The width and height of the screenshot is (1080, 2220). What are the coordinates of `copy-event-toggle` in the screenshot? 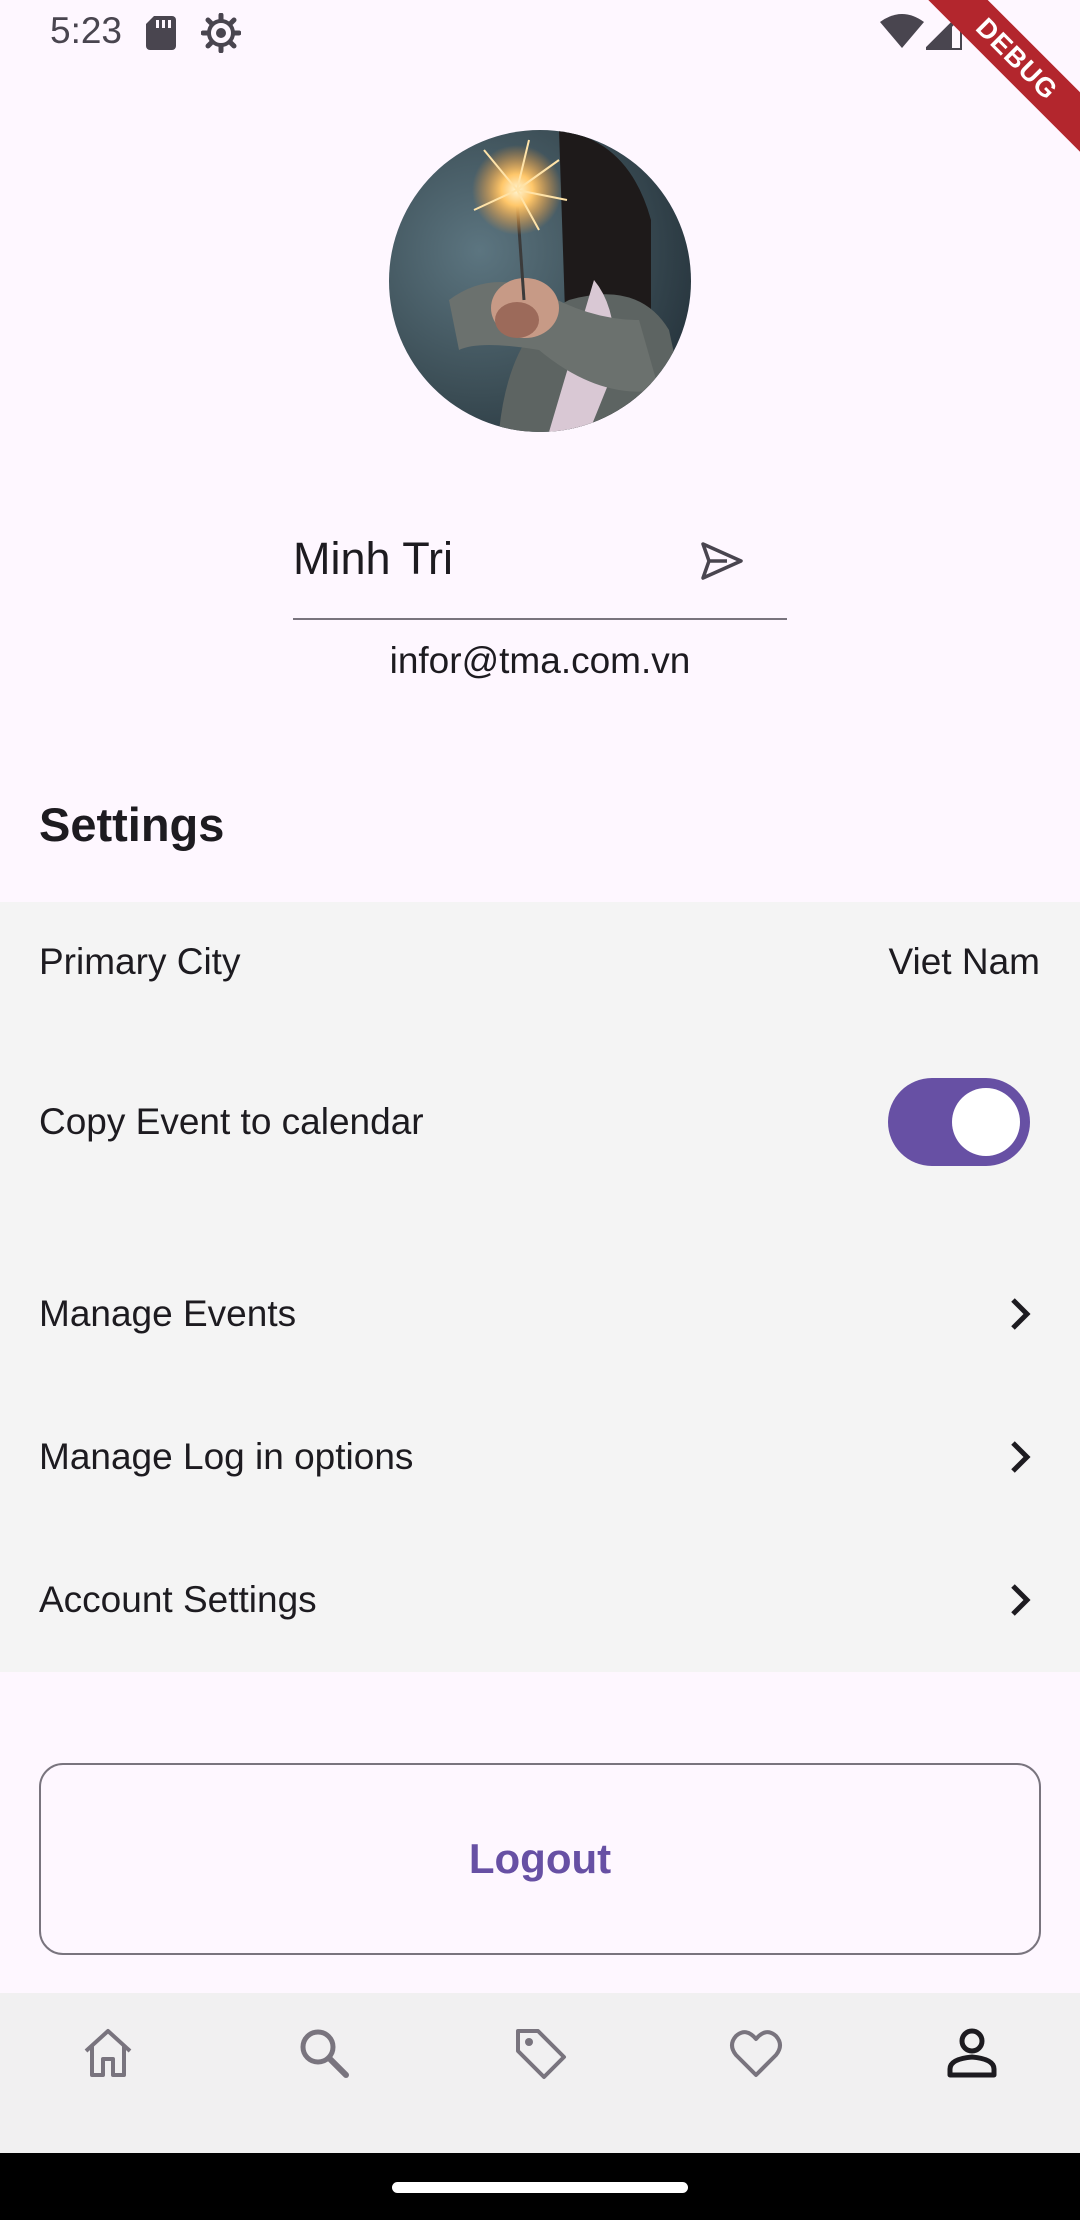 It's located at (959, 1122).